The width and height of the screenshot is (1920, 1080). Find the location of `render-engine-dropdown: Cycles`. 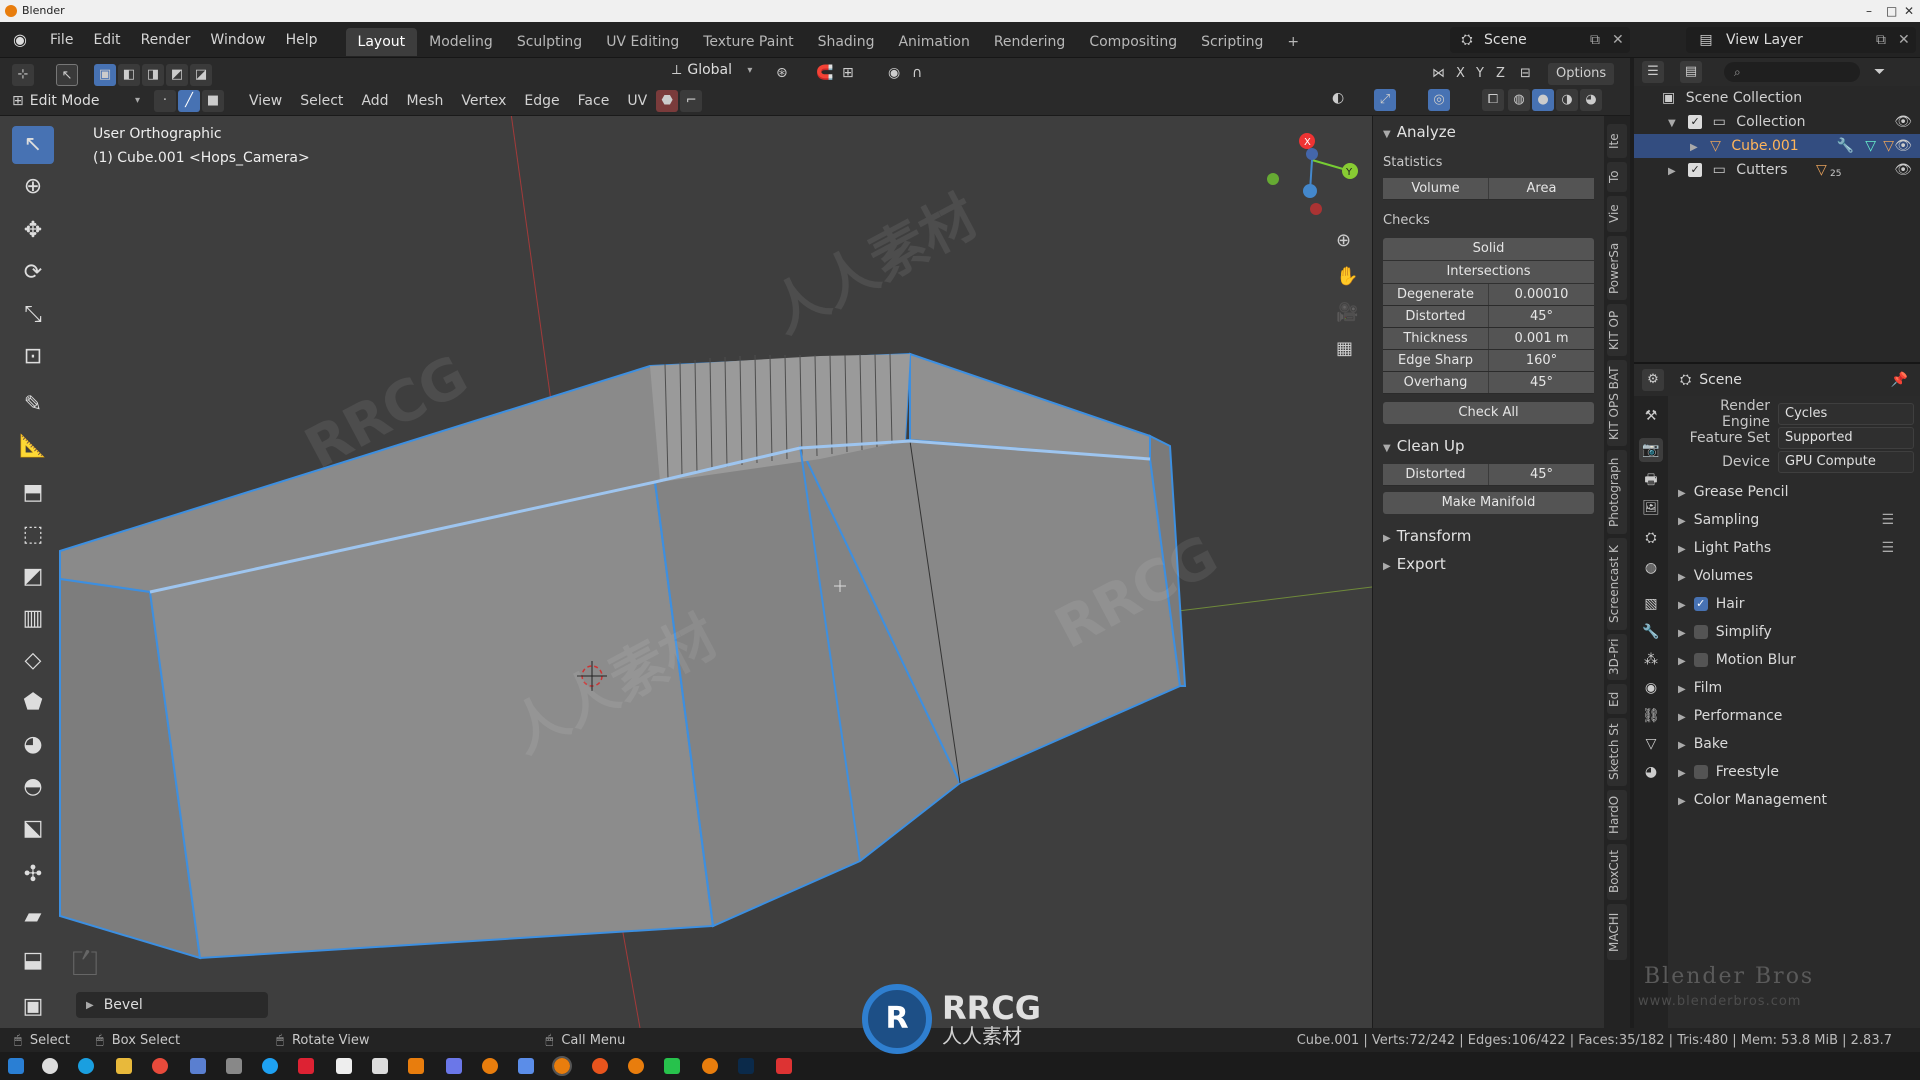

render-engine-dropdown: Cycles is located at coordinates (1846, 414).